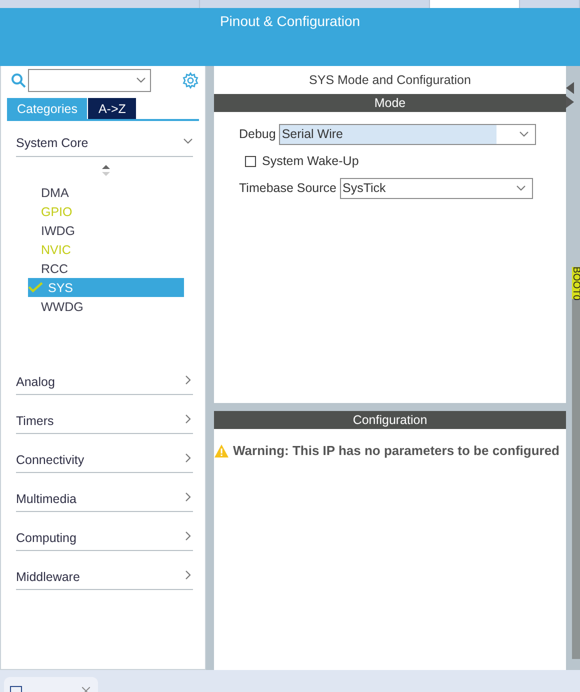 This screenshot has height=692, width=580. I want to click on chevron-down-icon, so click(188, 141).